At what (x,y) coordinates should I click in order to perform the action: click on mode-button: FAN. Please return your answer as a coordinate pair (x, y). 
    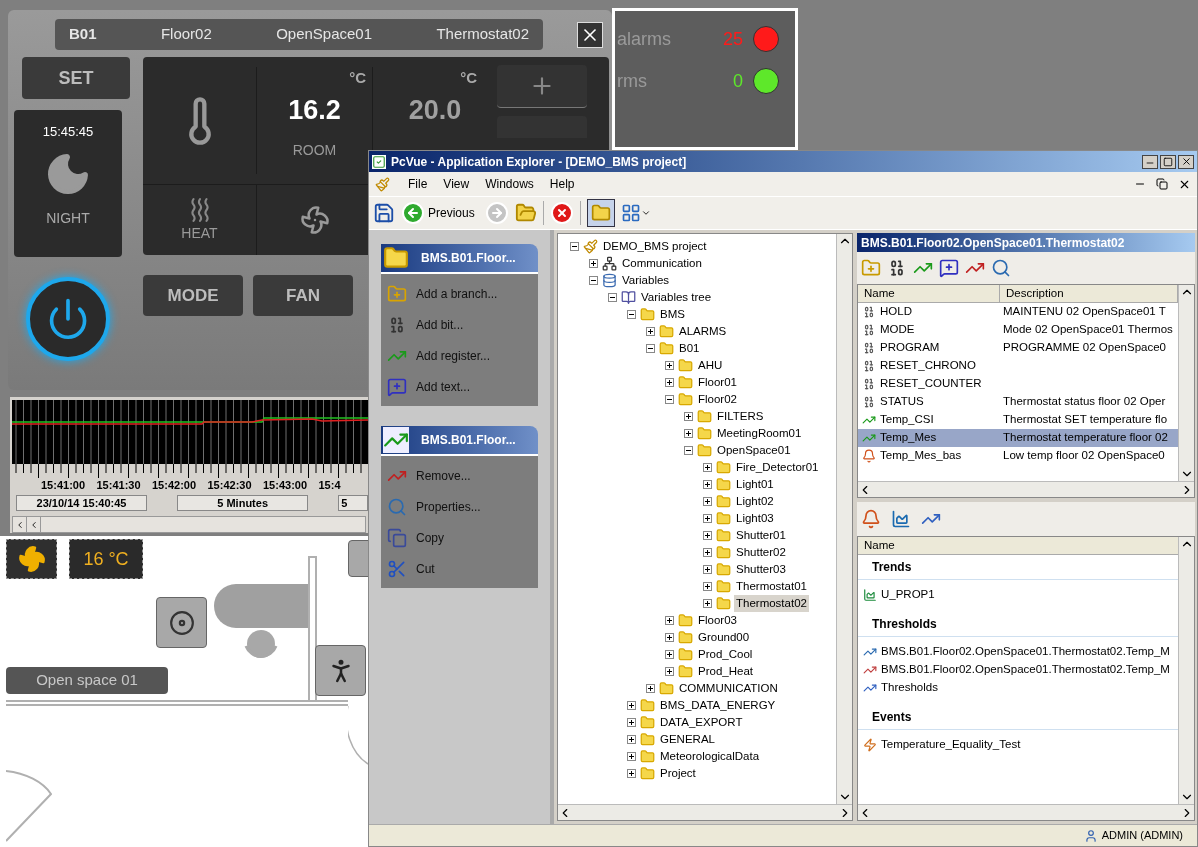
    Looking at the image, I should click on (303, 295).